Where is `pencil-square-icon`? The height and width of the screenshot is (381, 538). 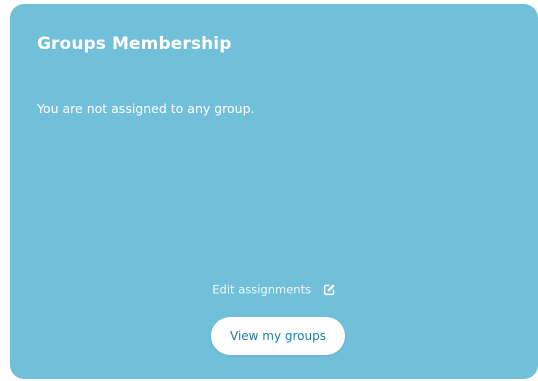 pencil-square-icon is located at coordinates (329, 289).